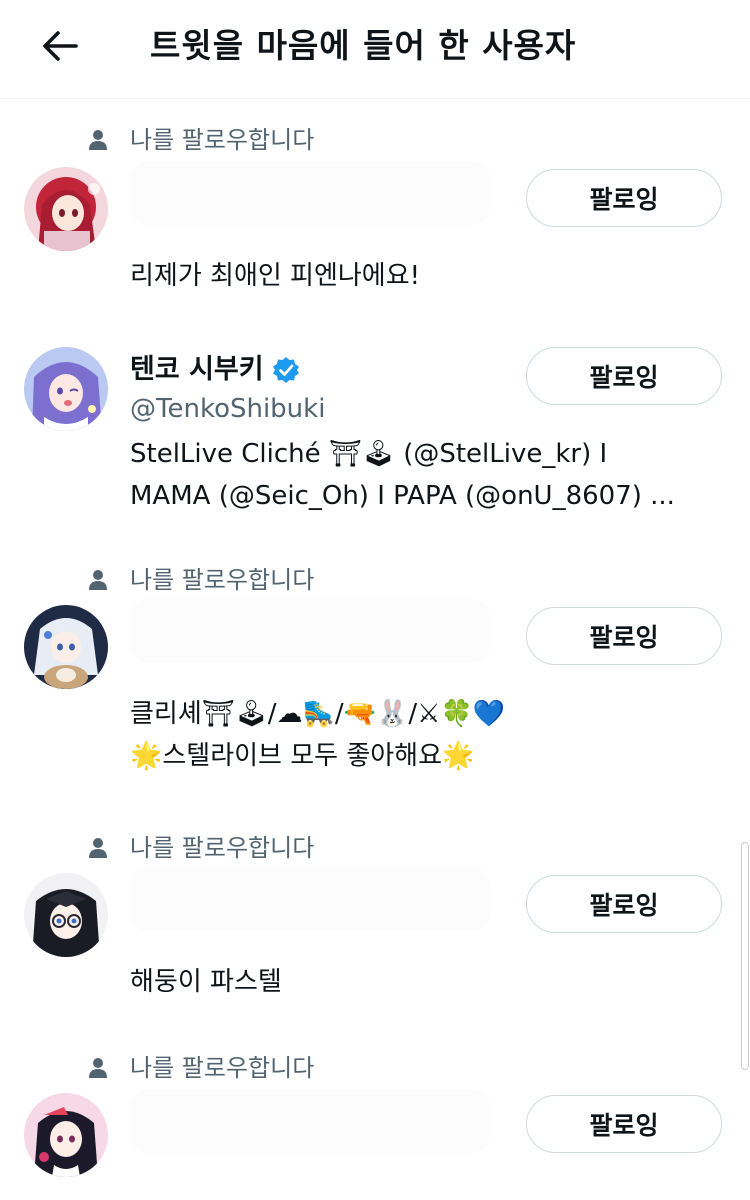 Image resolution: width=750 pixels, height=1200 pixels. I want to click on top-app-bar: 트윗을 마음에 들어 한 사용자, so click(375, 49).